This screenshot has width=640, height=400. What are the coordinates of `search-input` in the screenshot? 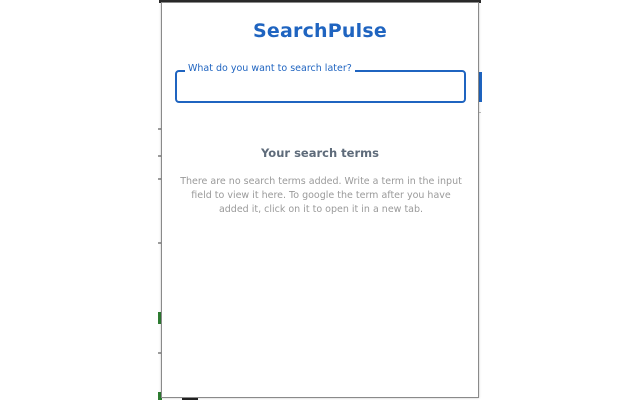 It's located at (320, 86).